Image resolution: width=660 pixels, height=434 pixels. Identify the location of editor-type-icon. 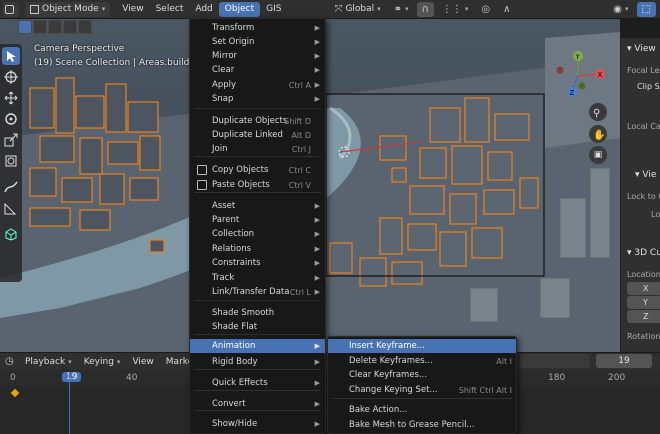
(9, 9).